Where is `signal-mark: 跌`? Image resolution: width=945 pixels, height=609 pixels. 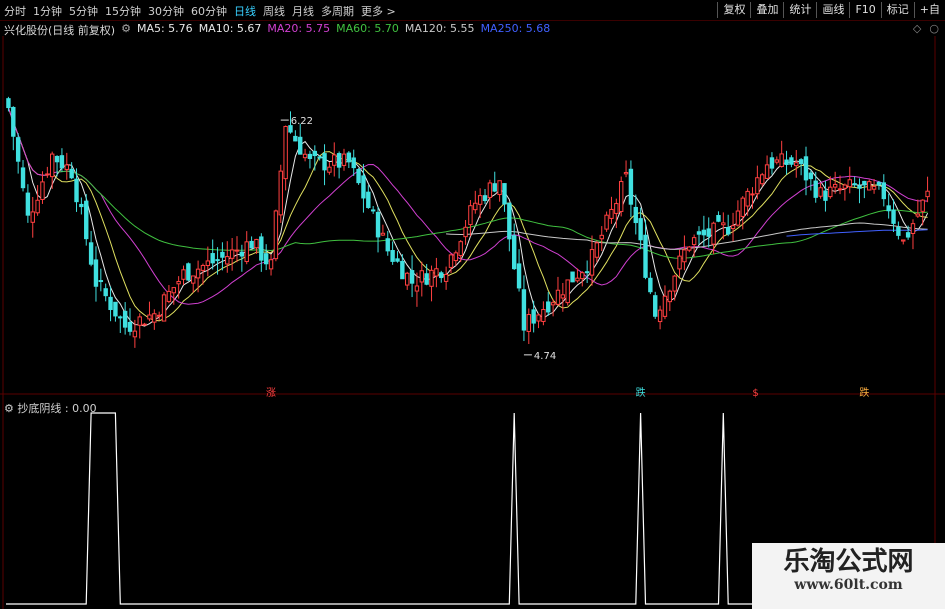 signal-mark: 跌 is located at coordinates (641, 392).